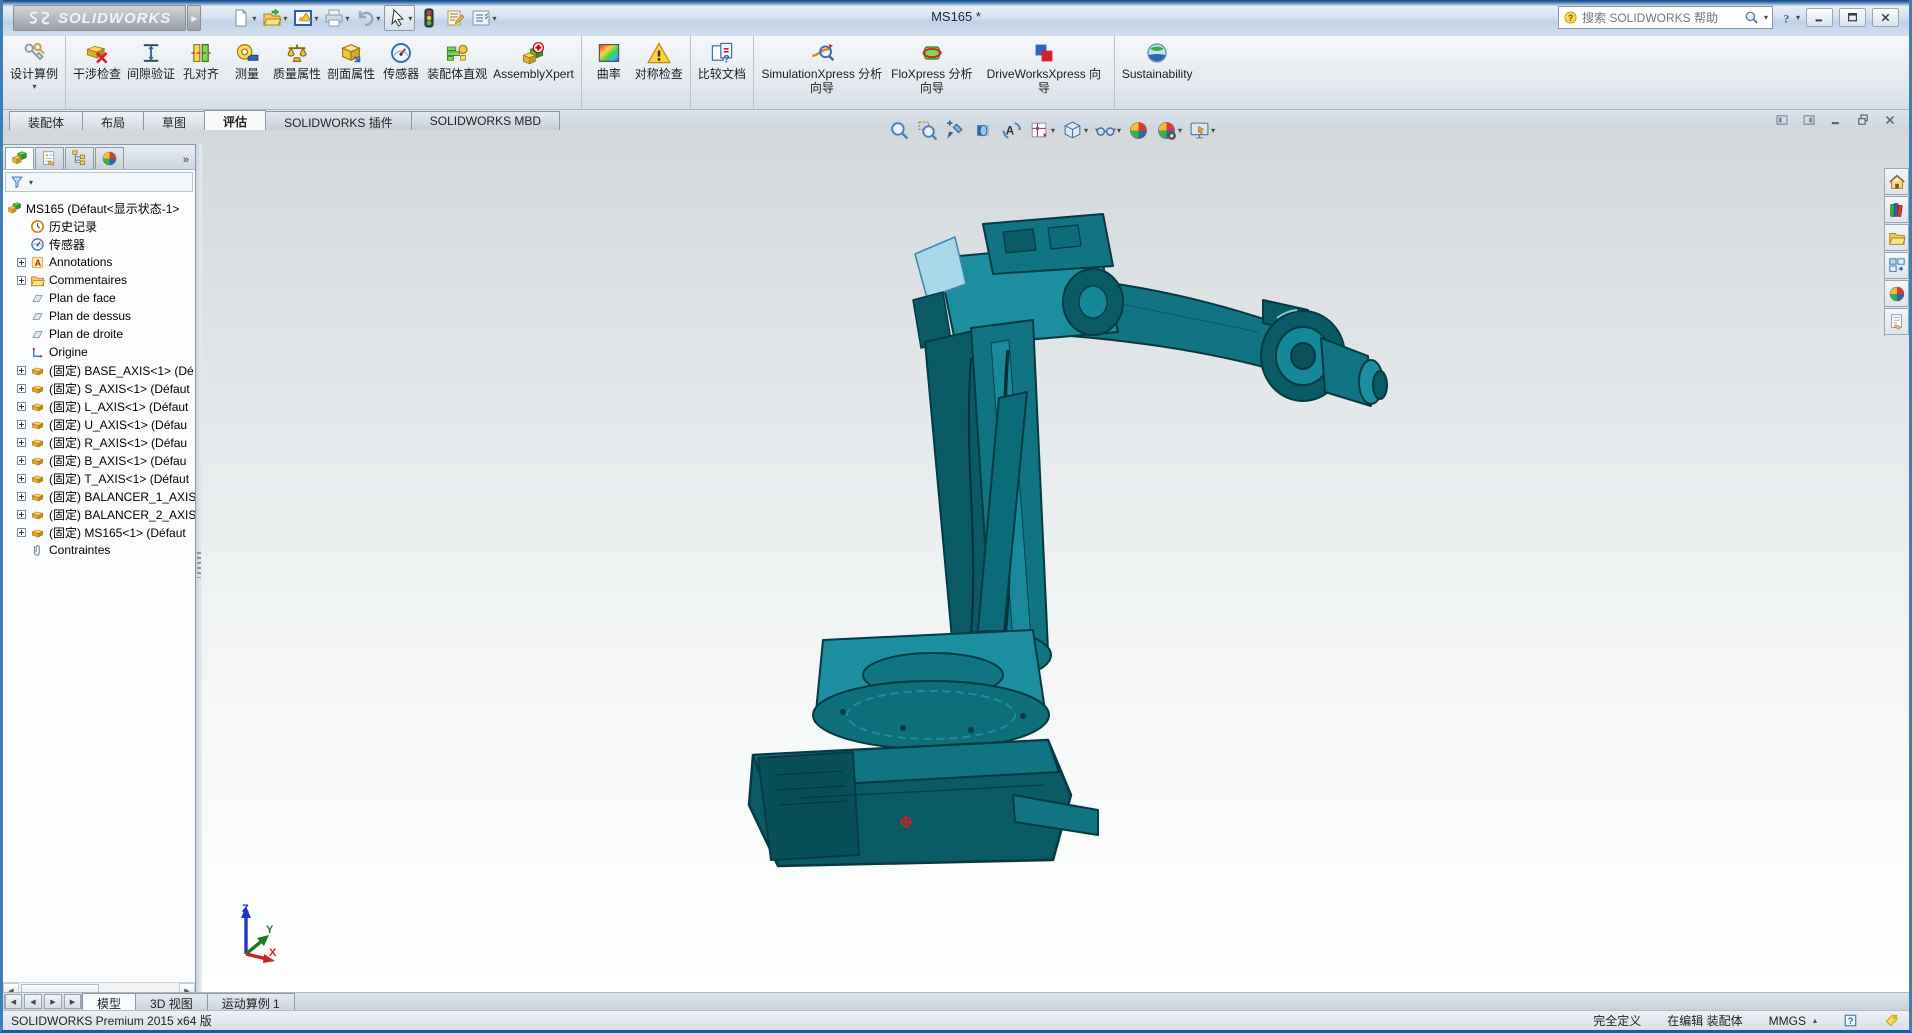 This screenshot has height=1033, width=1912. I want to click on tree-item-front-plane: Plan de face, so click(99, 298).